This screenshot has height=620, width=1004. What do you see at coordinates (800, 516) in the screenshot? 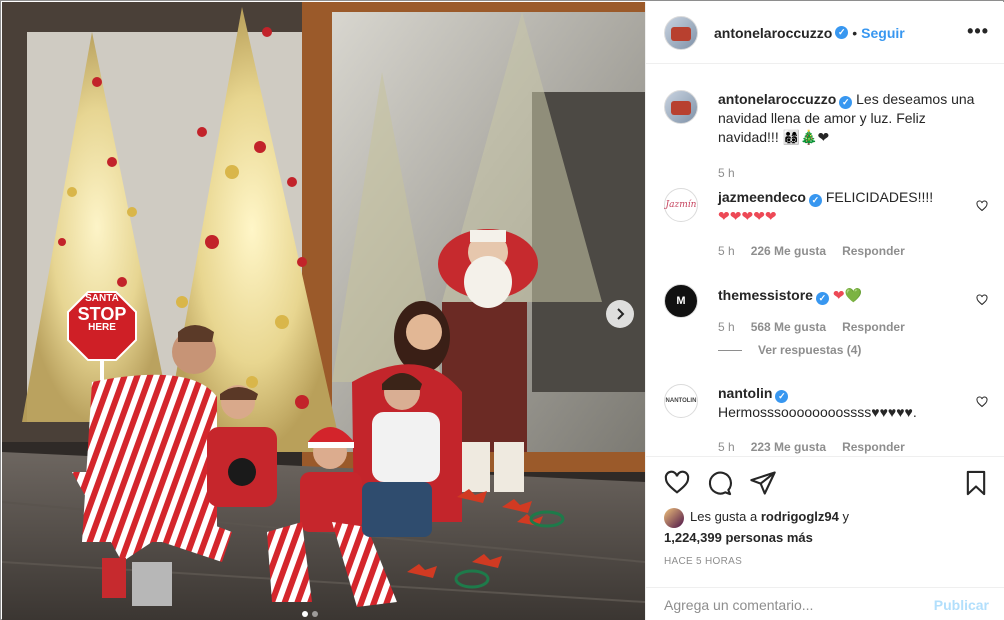
I see `liker-username: rodrigoglz94` at bounding box center [800, 516].